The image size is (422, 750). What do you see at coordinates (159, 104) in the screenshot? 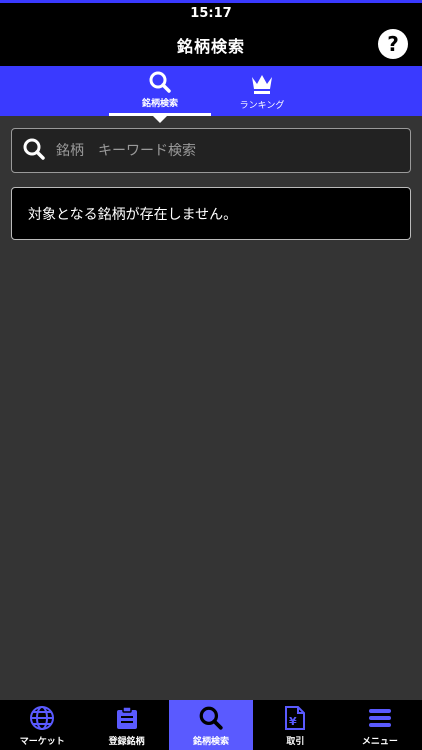
I see `tab-label: 銘柄検索` at bounding box center [159, 104].